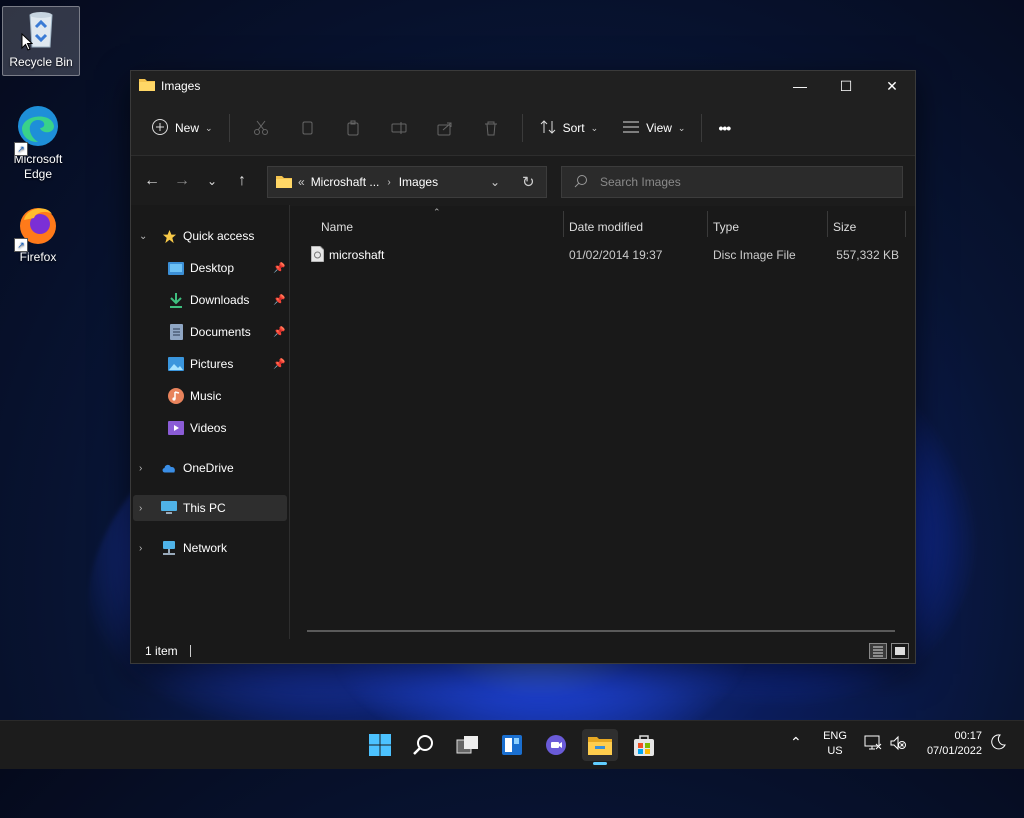 The height and width of the screenshot is (818, 1024). I want to click on new-button: New ⌄, so click(182, 128).